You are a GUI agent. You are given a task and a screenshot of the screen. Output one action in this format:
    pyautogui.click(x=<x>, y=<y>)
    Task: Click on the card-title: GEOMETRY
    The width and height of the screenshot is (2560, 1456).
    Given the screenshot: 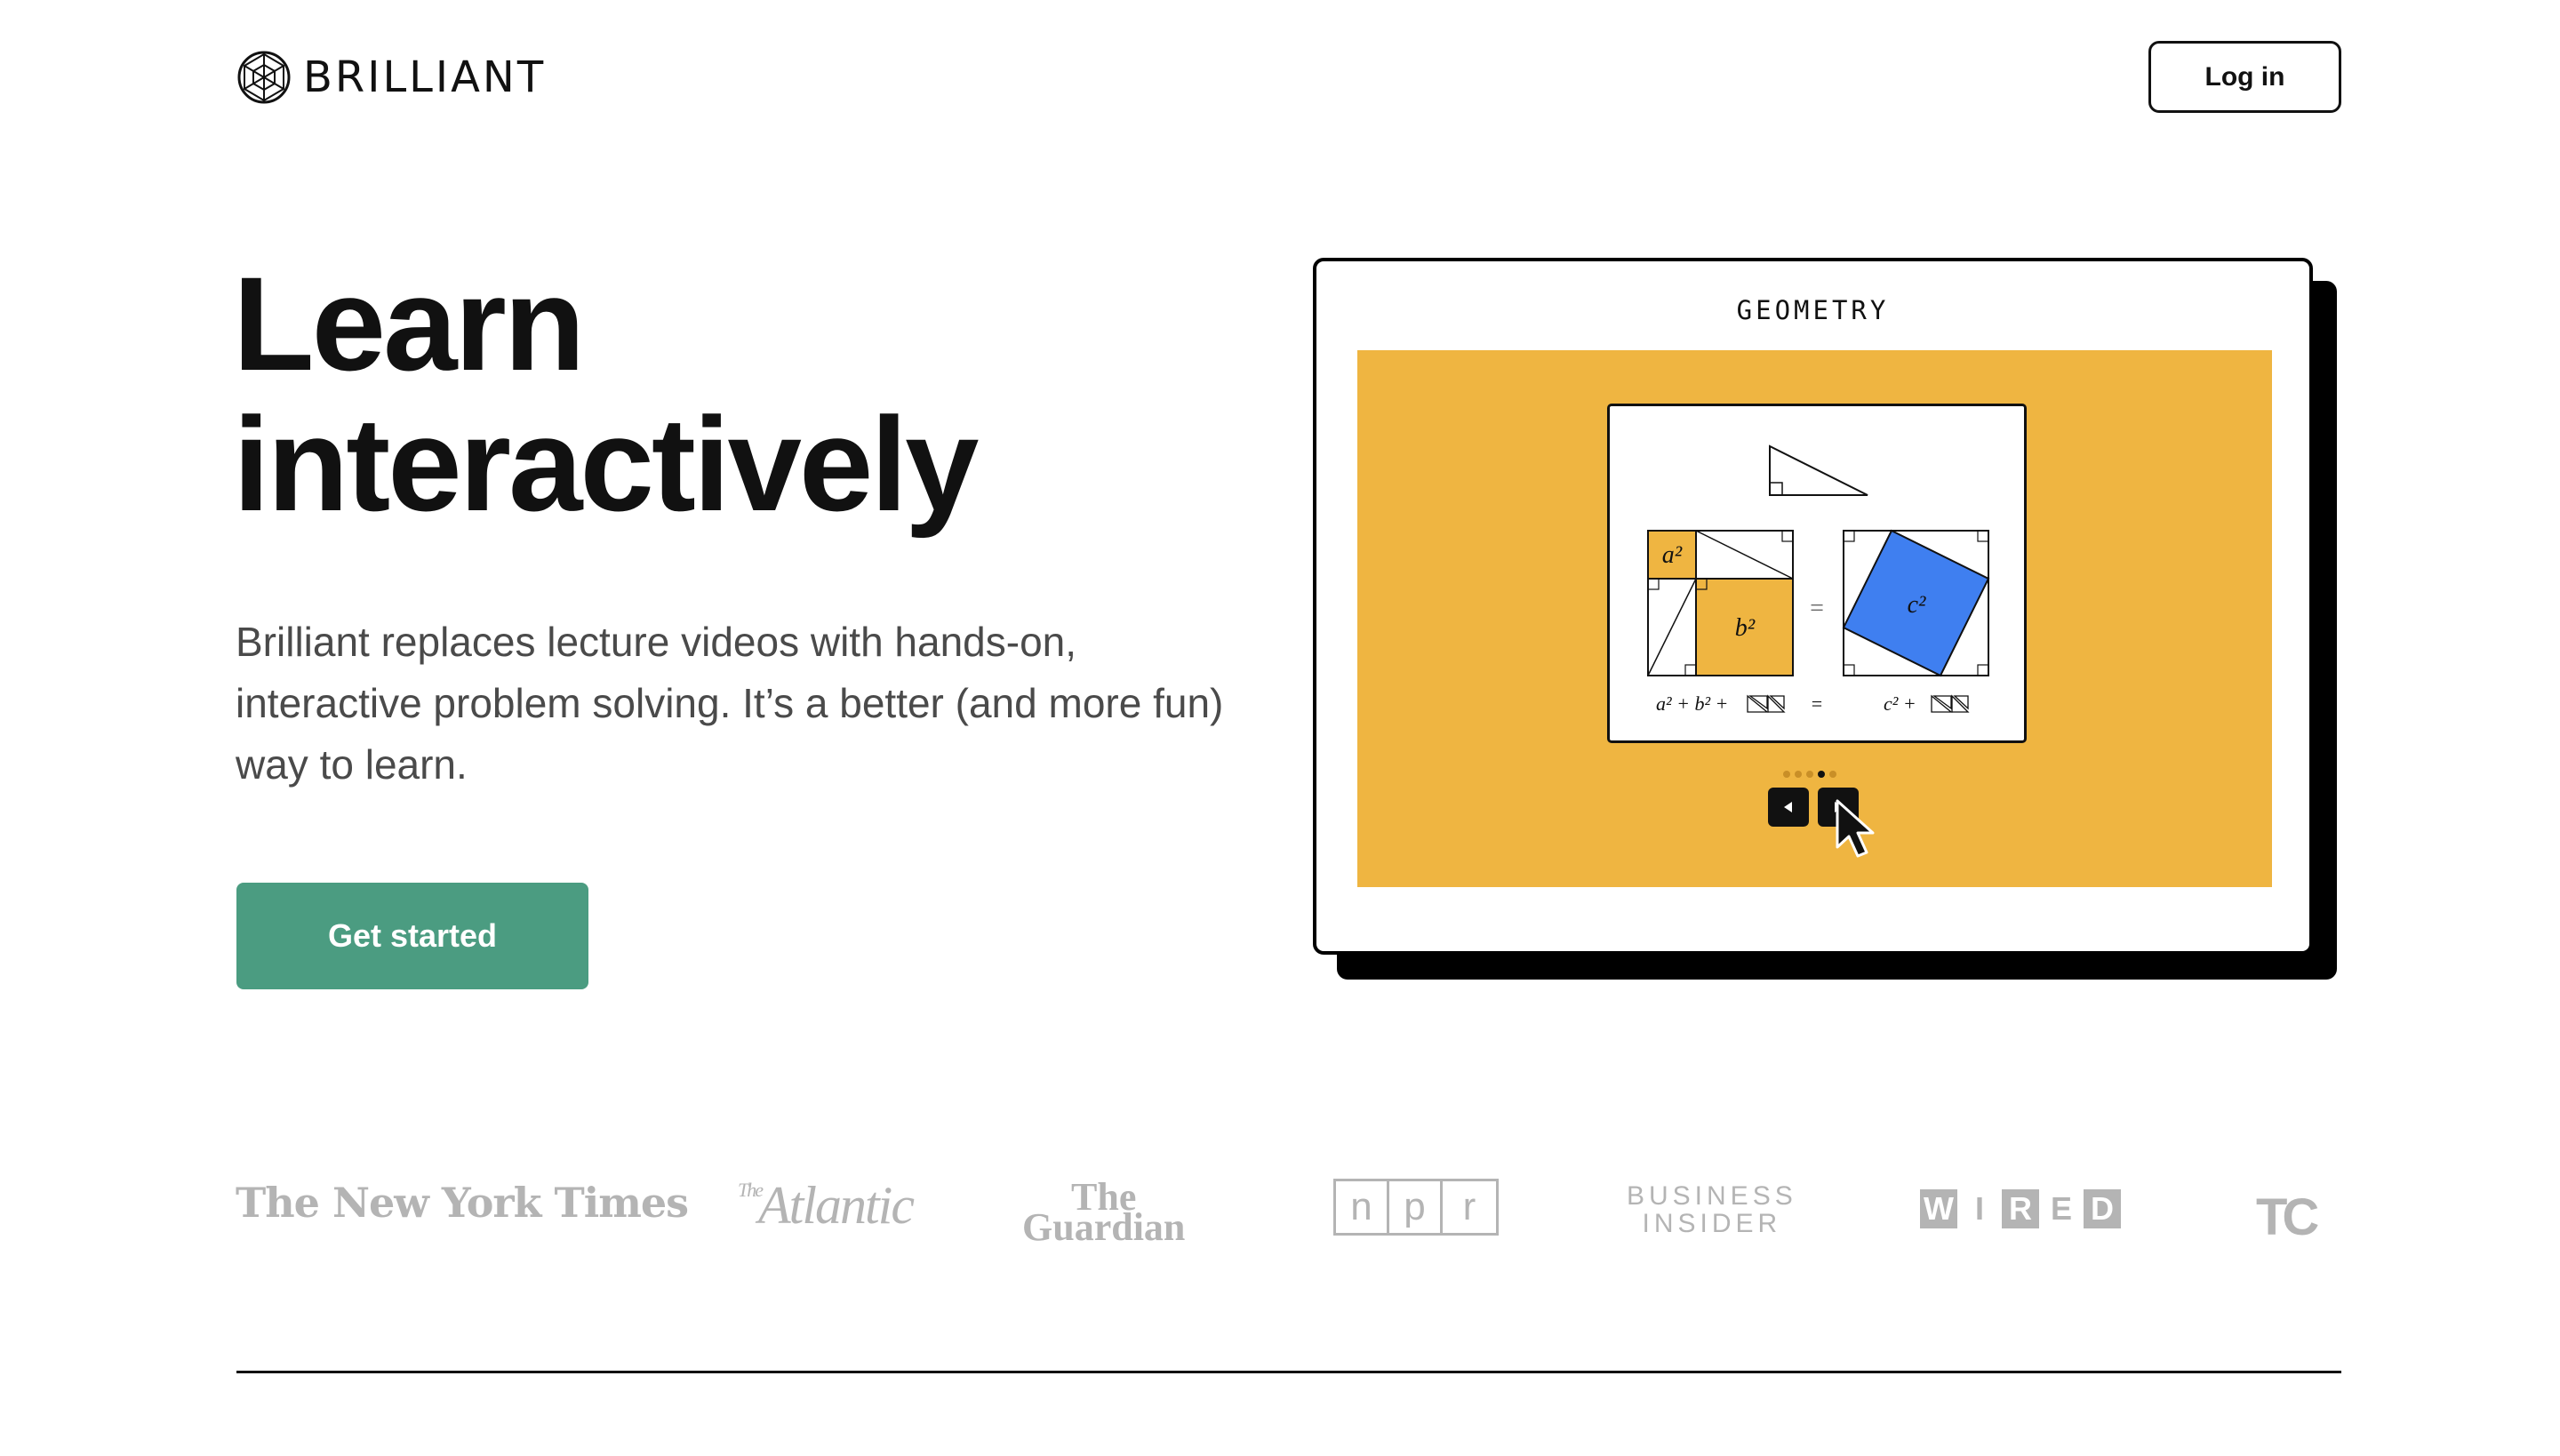 What is the action you would take?
    pyautogui.click(x=1813, y=310)
    